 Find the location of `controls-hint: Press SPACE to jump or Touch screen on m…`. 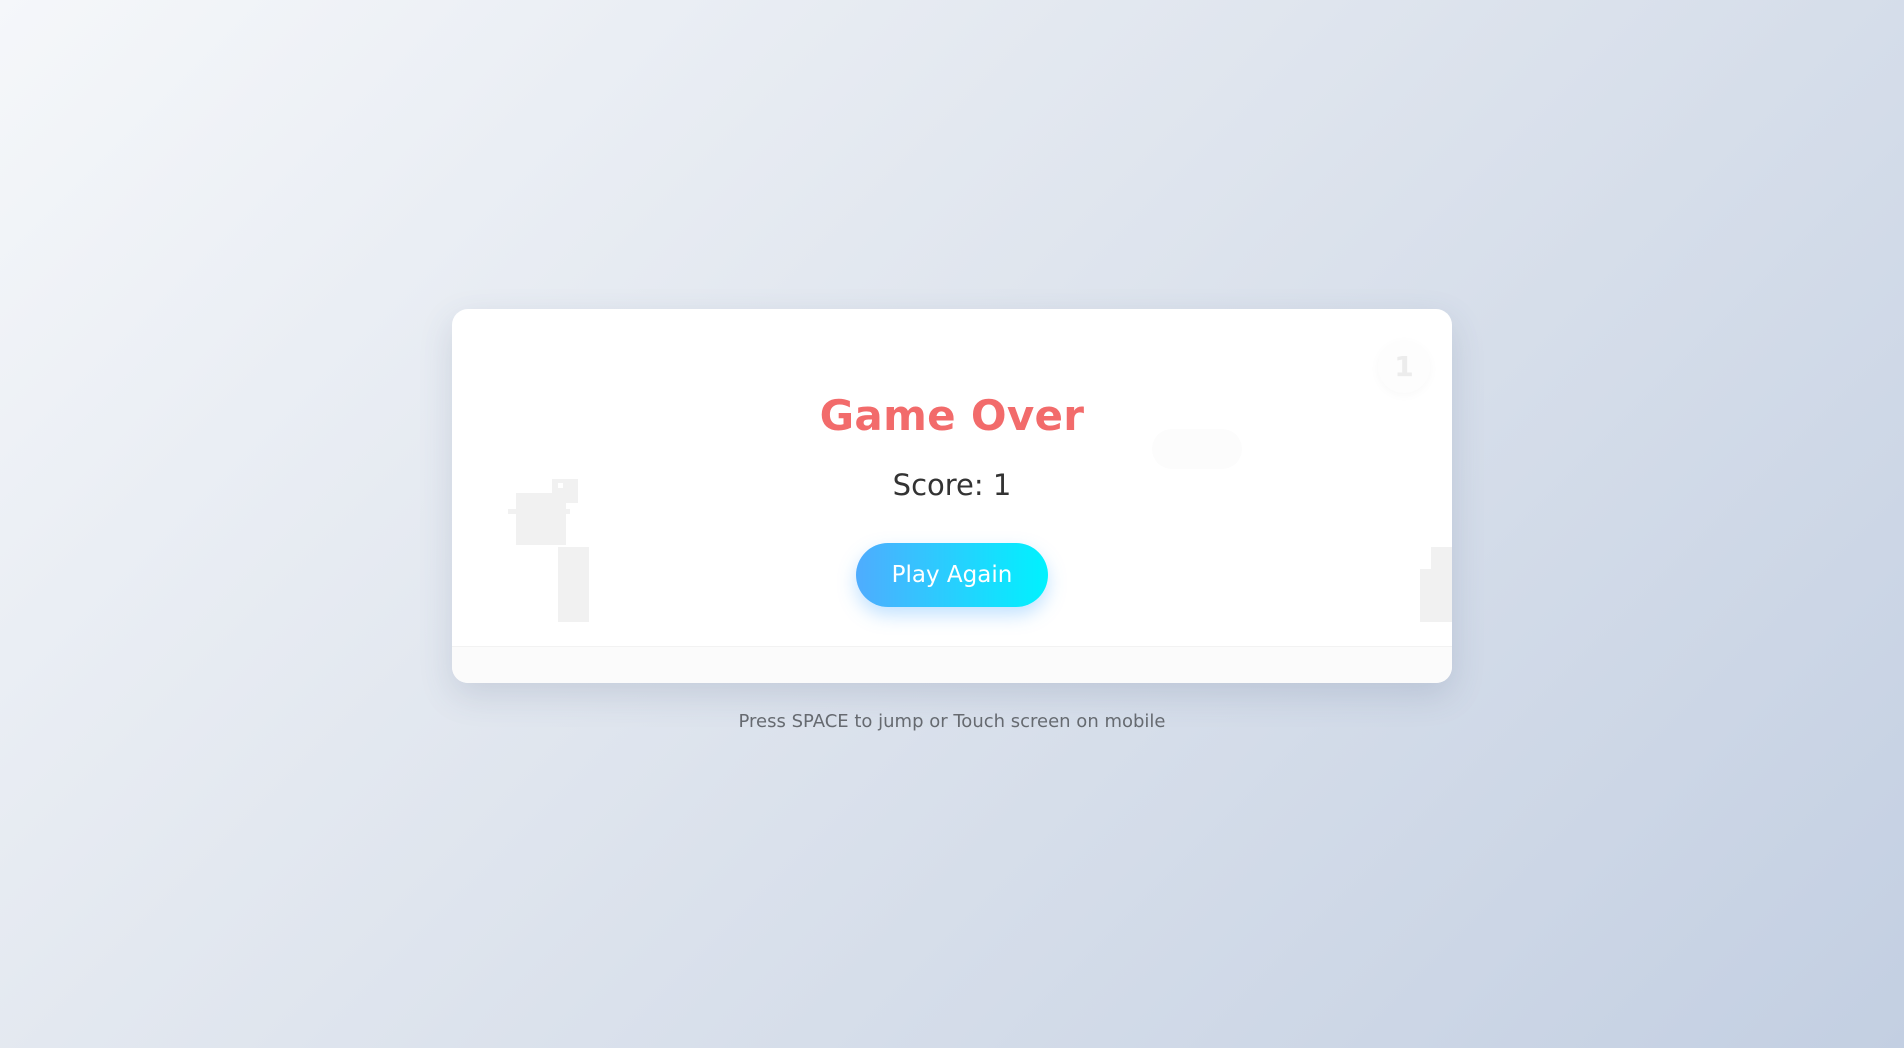

controls-hint: Press SPACE to jump or Touch screen on m… is located at coordinates (952, 721).